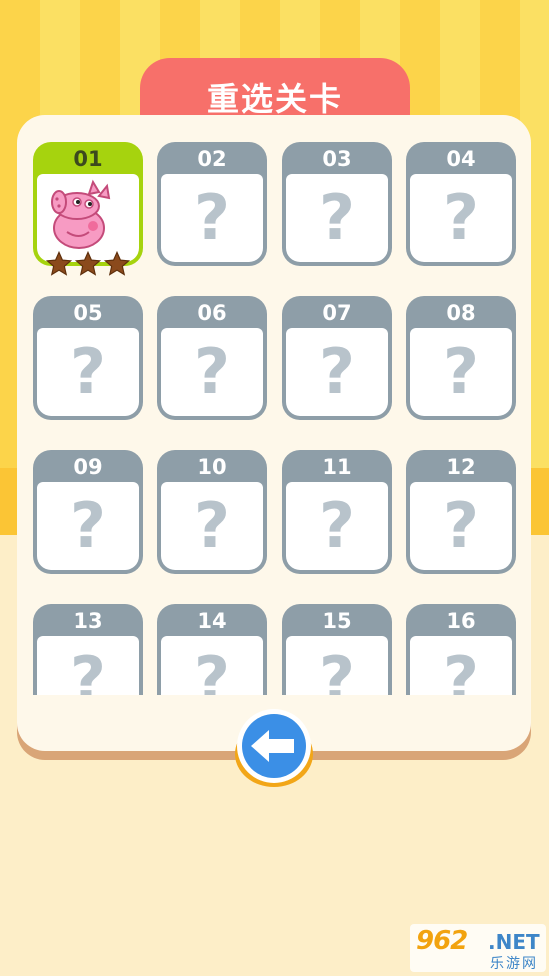 The height and width of the screenshot is (976, 549). What do you see at coordinates (212, 159) in the screenshot?
I see `level-number: 02` at bounding box center [212, 159].